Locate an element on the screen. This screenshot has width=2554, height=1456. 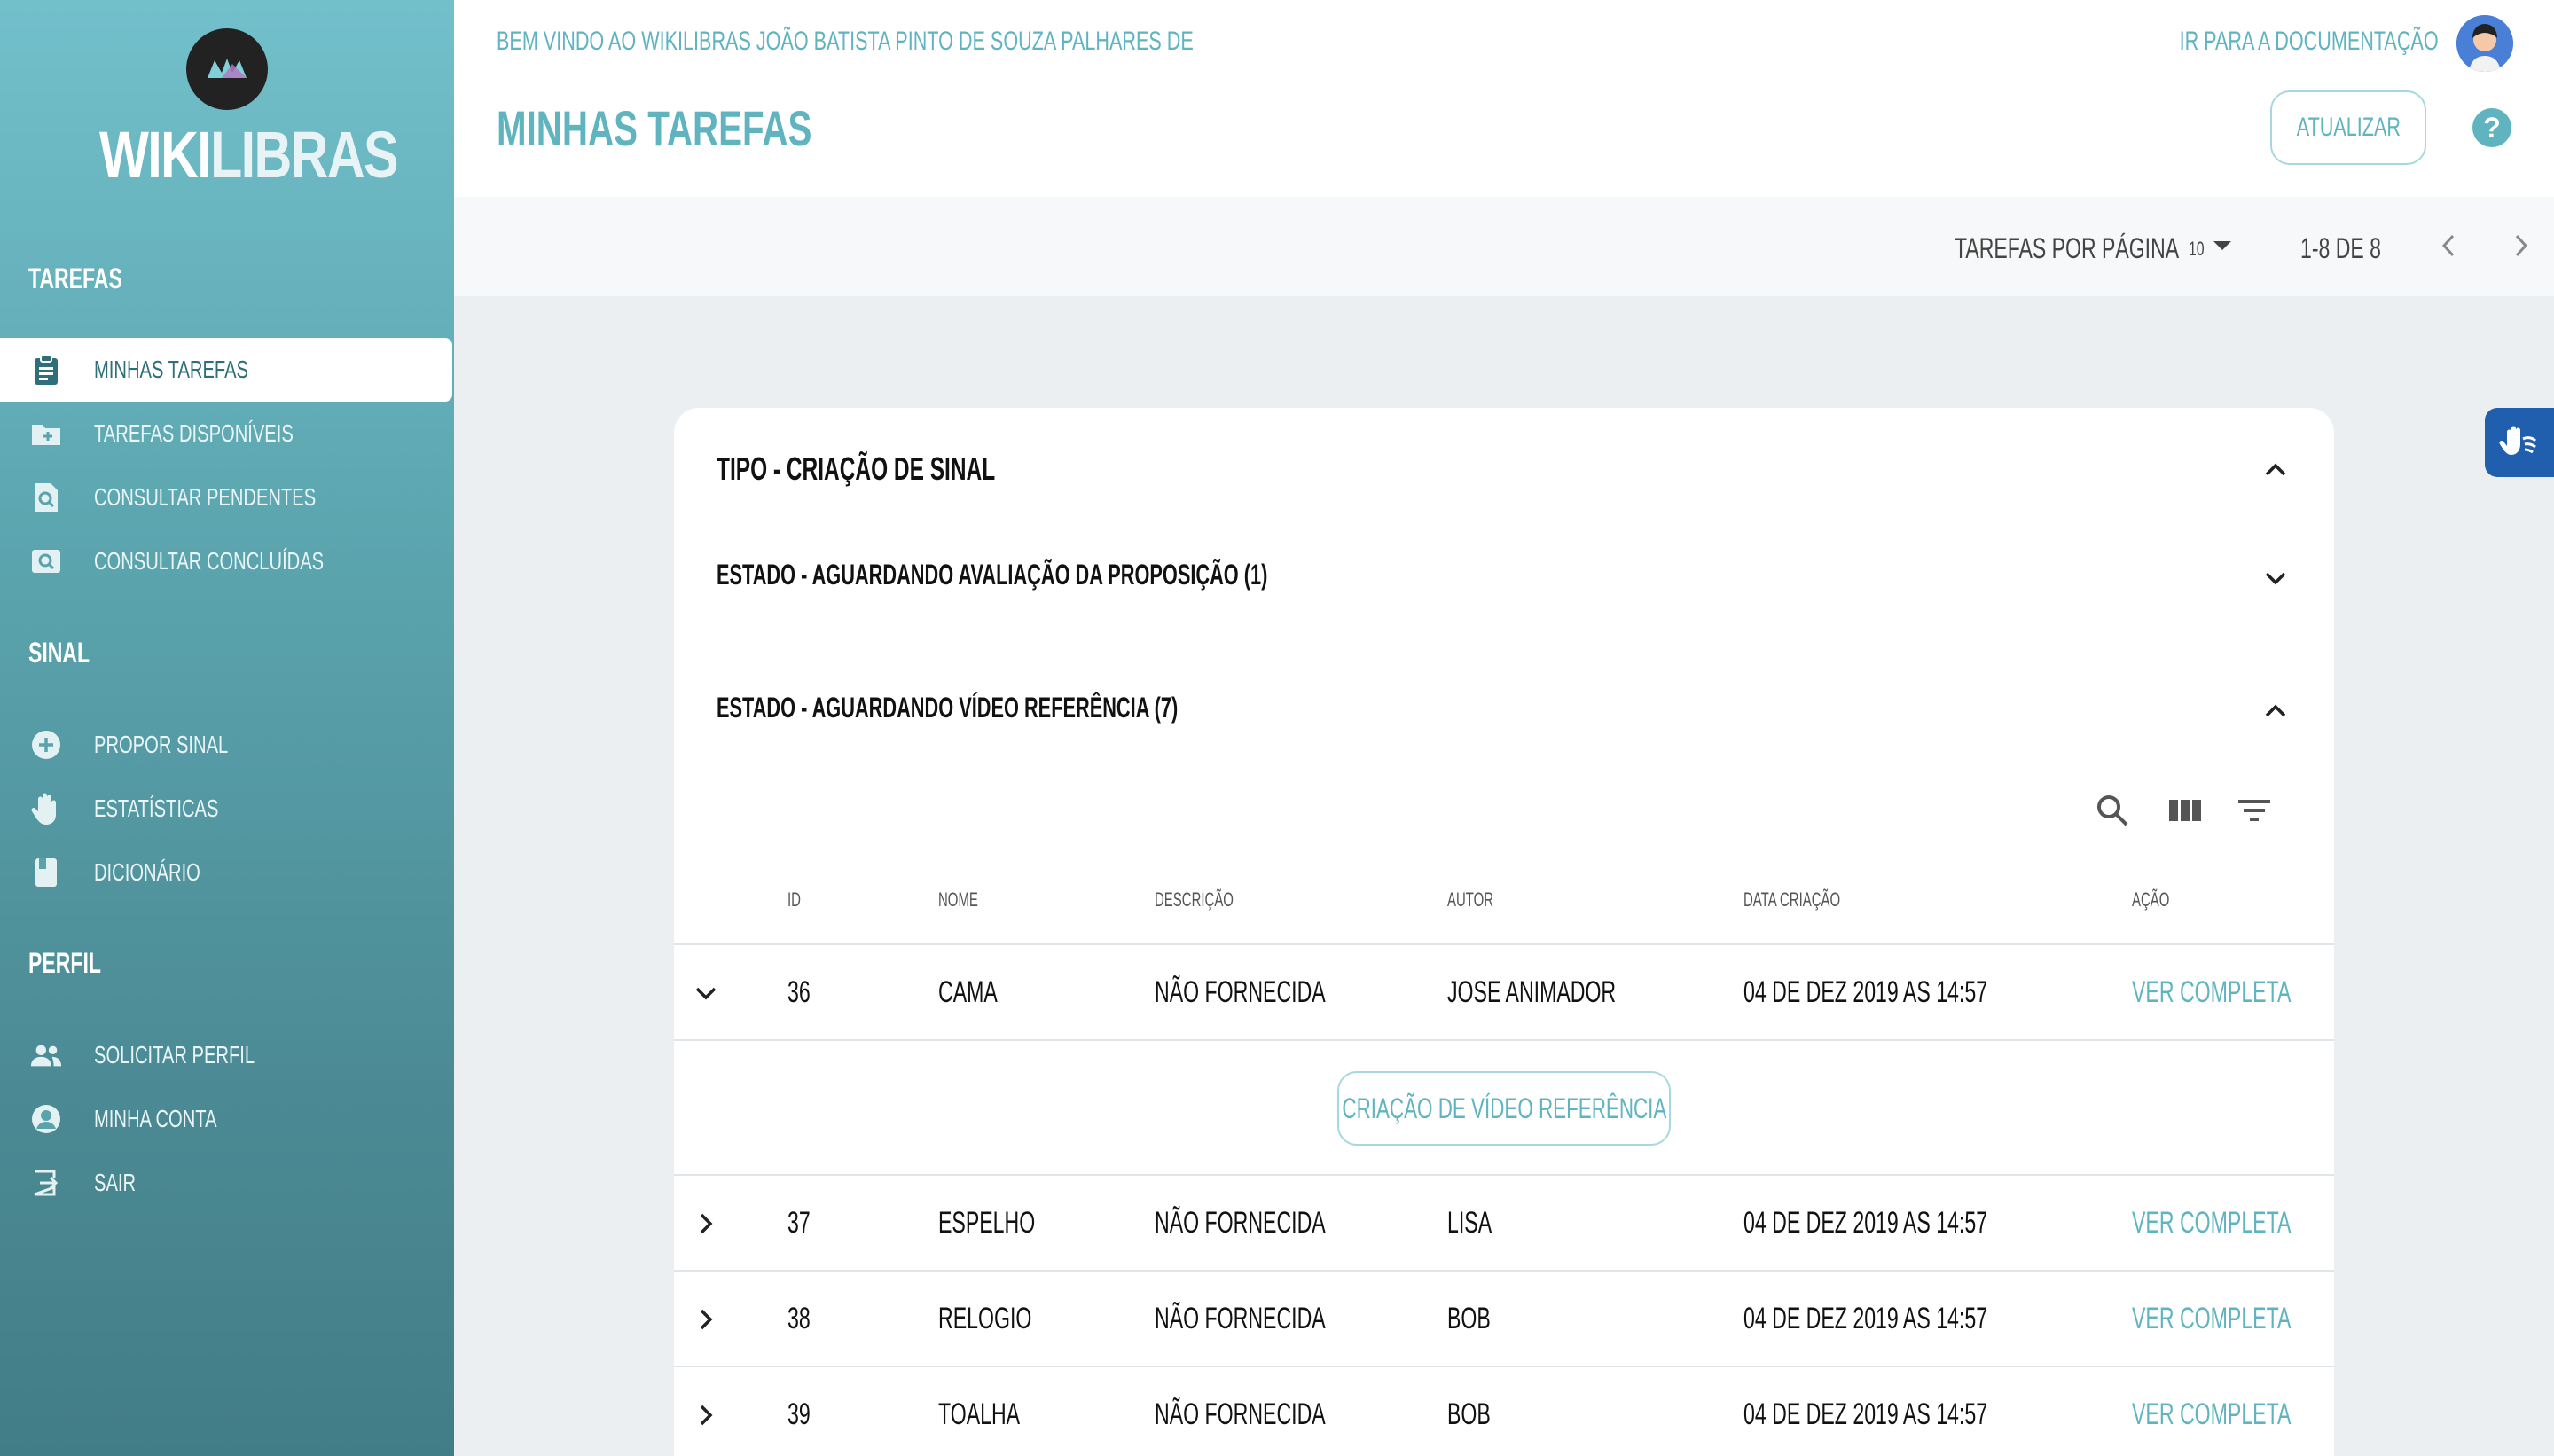
sidebar-item-consultar-concluidas: CONSULTAR CONCLUÍDAS is located at coordinates (226, 561).